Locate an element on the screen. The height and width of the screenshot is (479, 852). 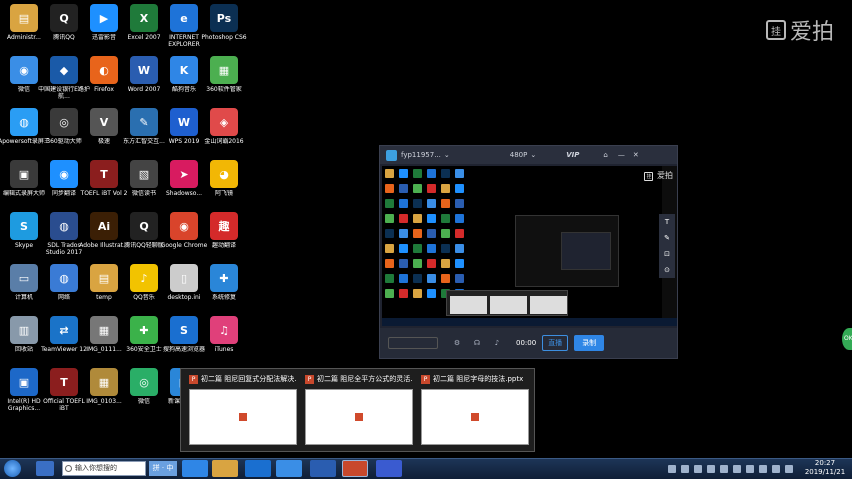
recorder-titlebar: fyp11957... ⌄ 480P ⌄ VIP ⌂ — ✕ is located at coordinates (528, 155).